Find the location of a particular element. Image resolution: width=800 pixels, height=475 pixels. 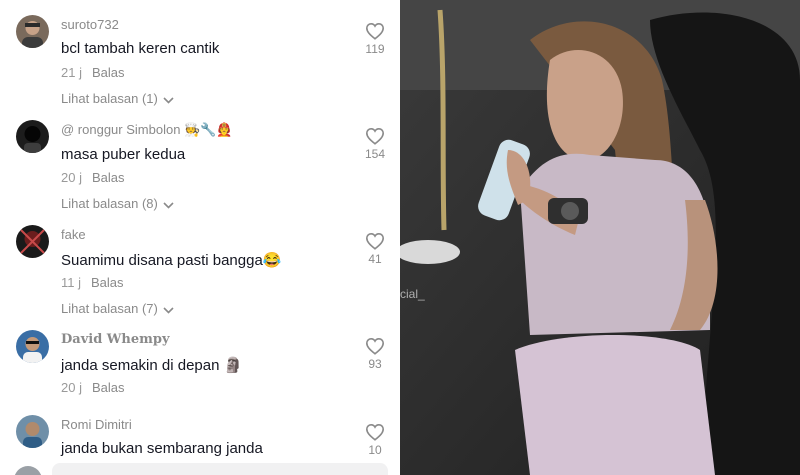

comment-meta: 11 j Balas is located at coordinates (92, 282).